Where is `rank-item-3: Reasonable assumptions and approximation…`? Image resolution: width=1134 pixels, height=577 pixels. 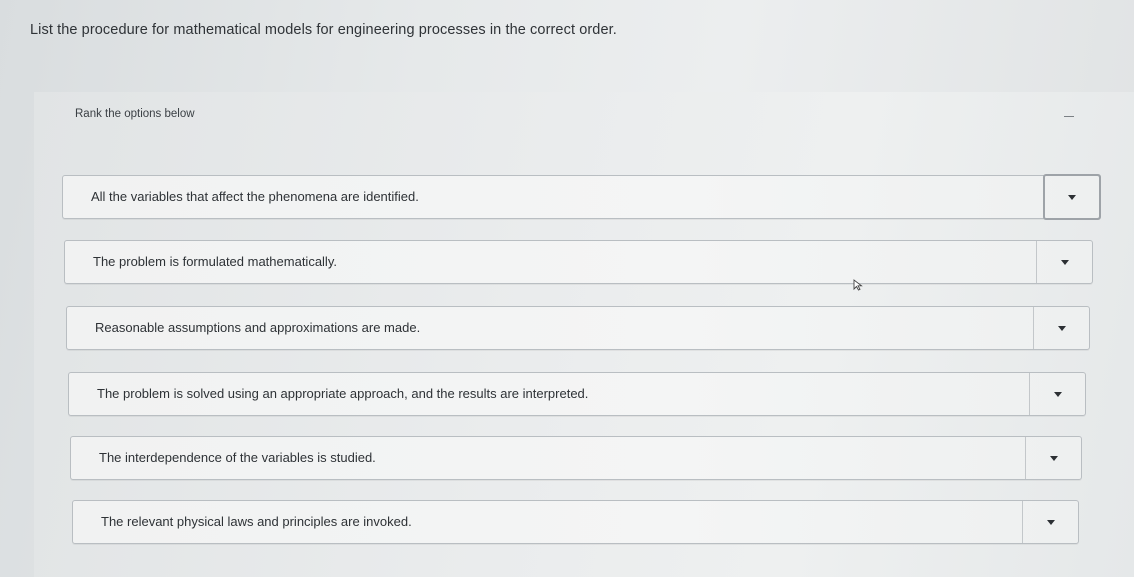 rank-item-3: Reasonable assumptions and approximation… is located at coordinates (578, 328).